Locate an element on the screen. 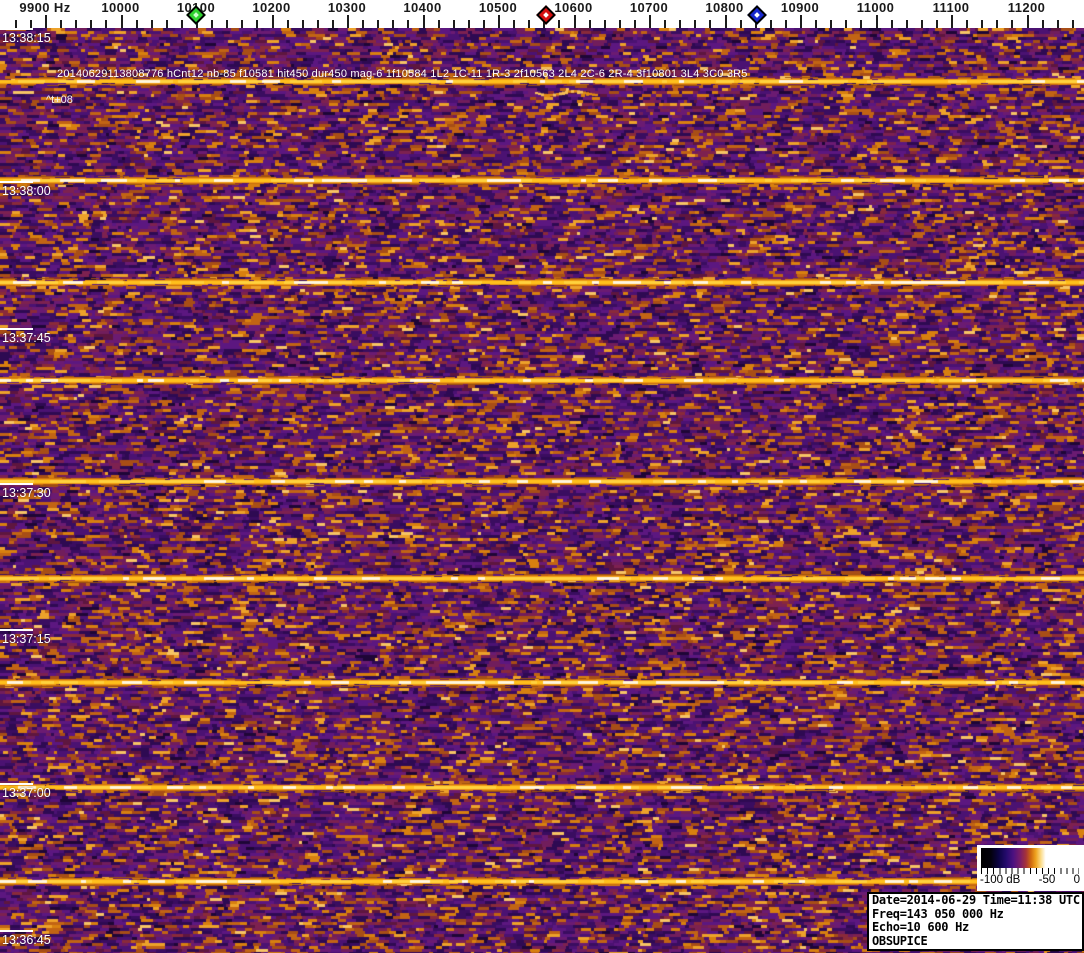  color-scale-labels: -100 dB -50 0 is located at coordinates (1030, 880).